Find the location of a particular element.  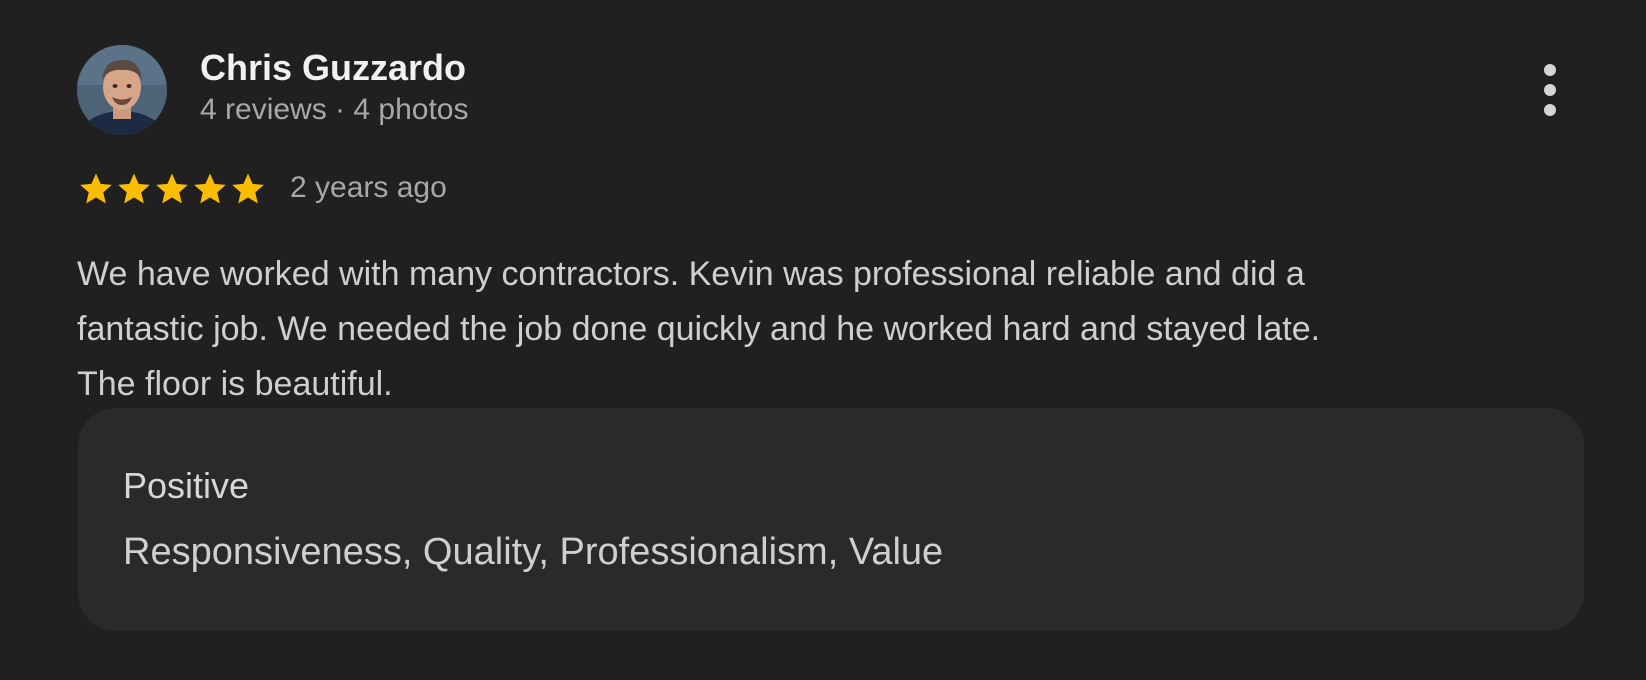

star-rating is located at coordinates (172, 189).